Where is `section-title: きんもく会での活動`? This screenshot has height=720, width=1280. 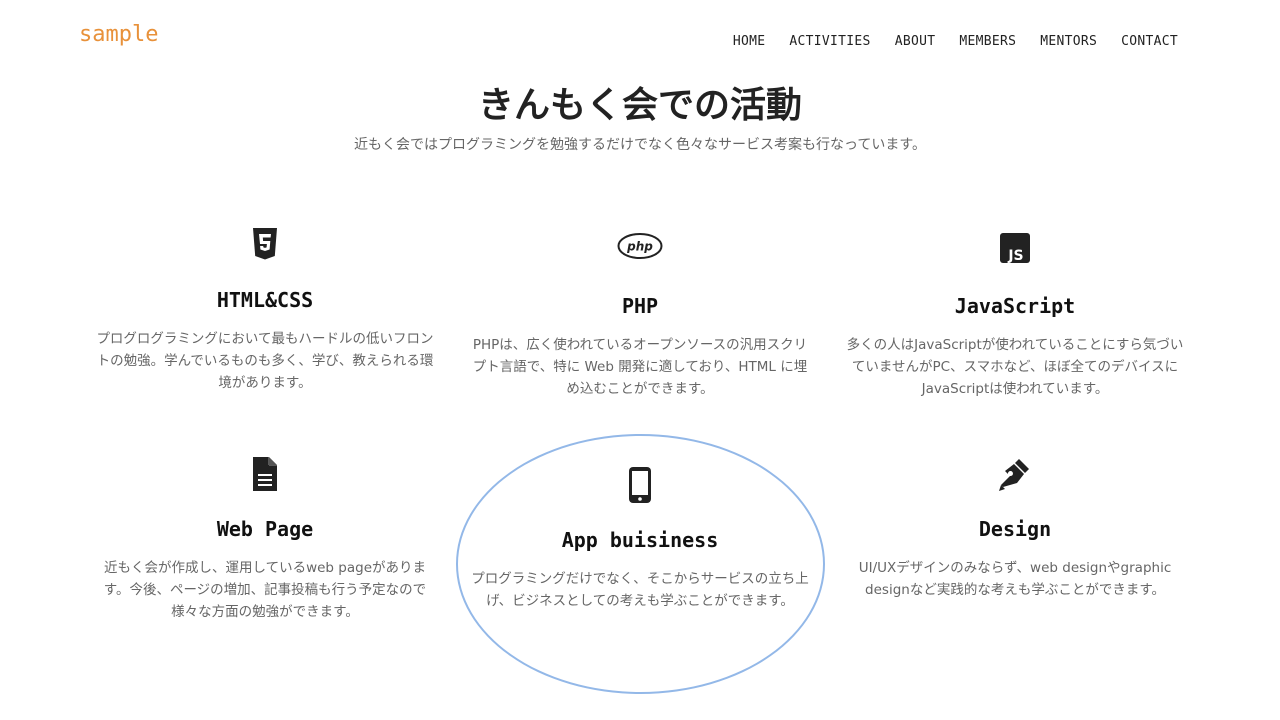
section-title: きんもく会での活動 is located at coordinates (639, 105).